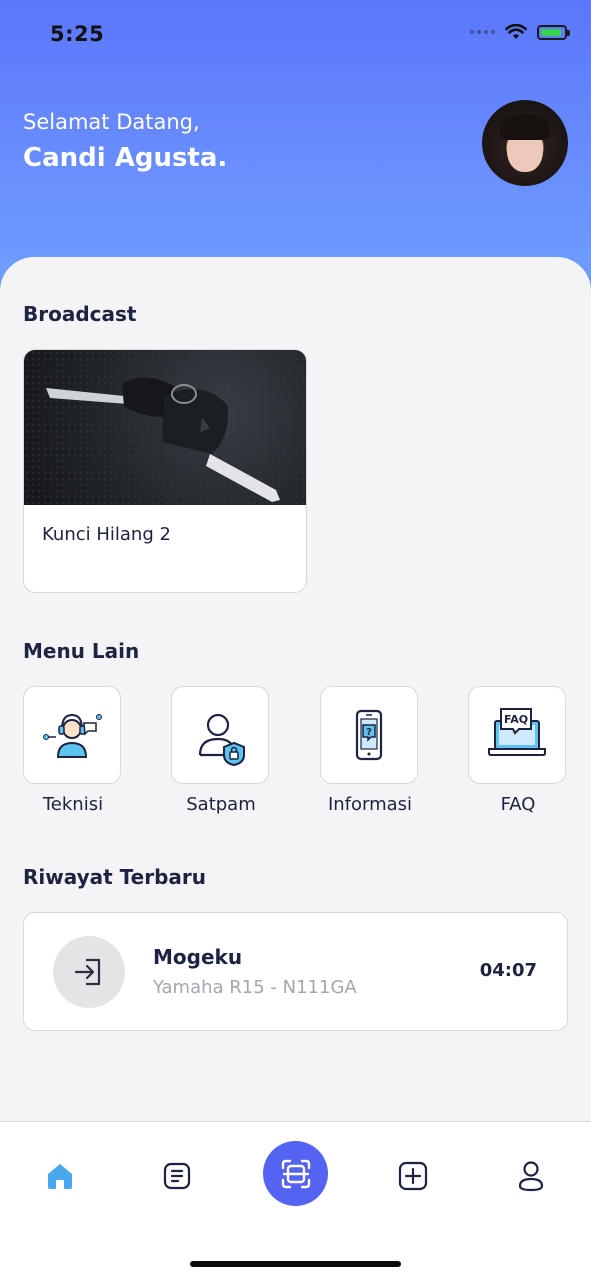  I want to click on menu-faq: FAQ FAQ, so click(518, 750).